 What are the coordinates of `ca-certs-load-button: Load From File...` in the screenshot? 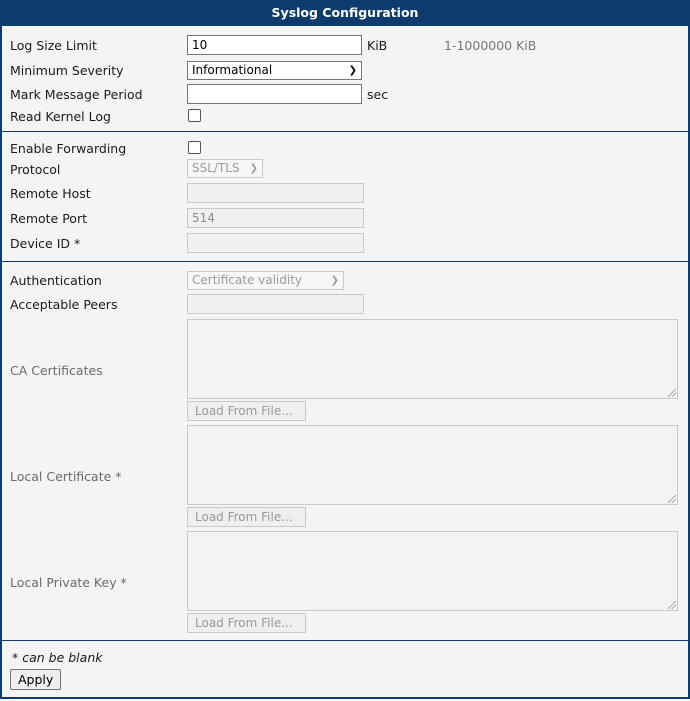 It's located at (246, 411).